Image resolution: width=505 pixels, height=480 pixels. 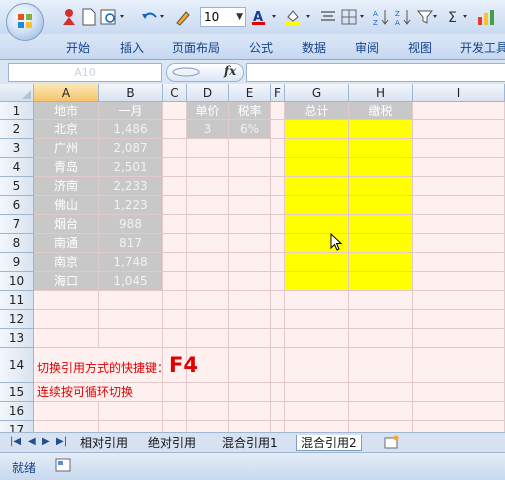 I want to click on cell-c15, so click(x=175, y=392).